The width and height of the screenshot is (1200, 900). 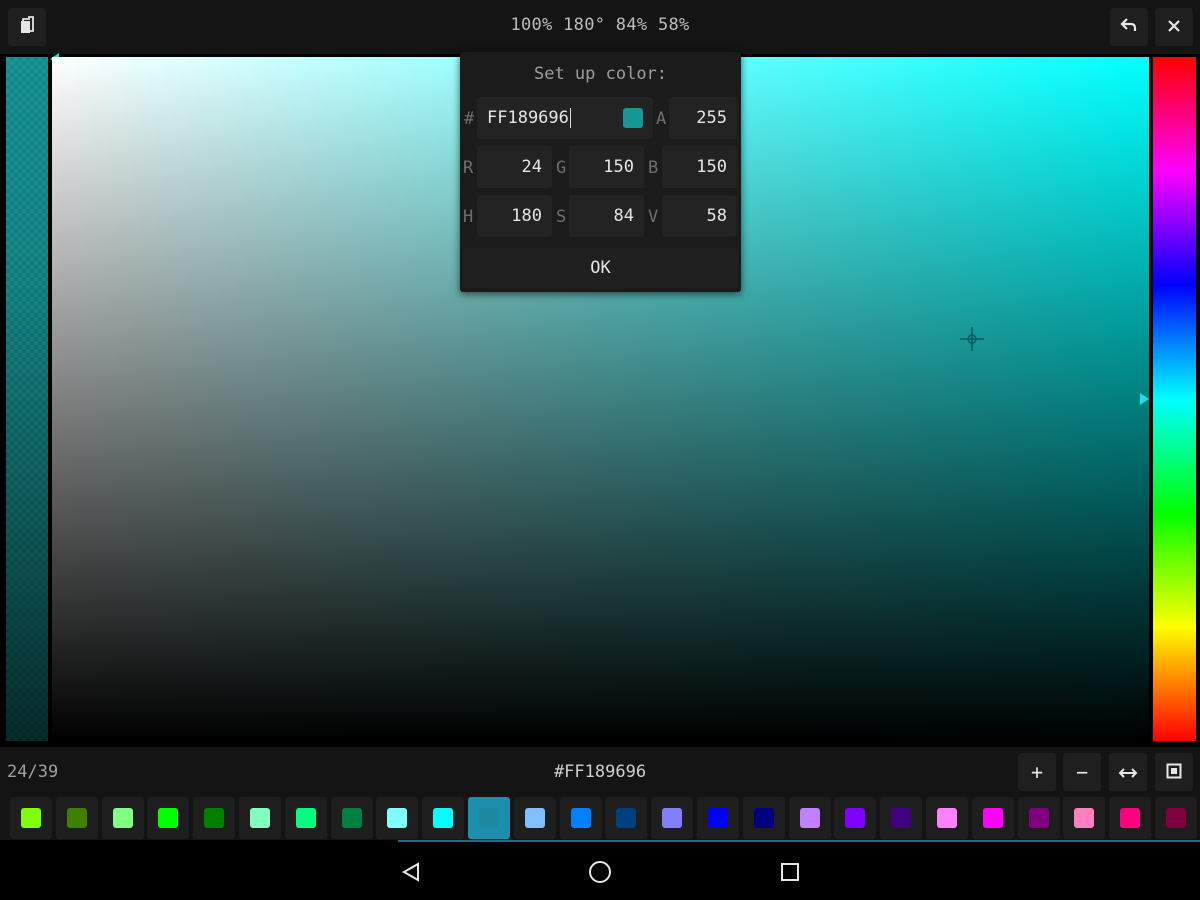 What do you see at coordinates (1082, 772) in the screenshot?
I see `remove-color-button: −` at bounding box center [1082, 772].